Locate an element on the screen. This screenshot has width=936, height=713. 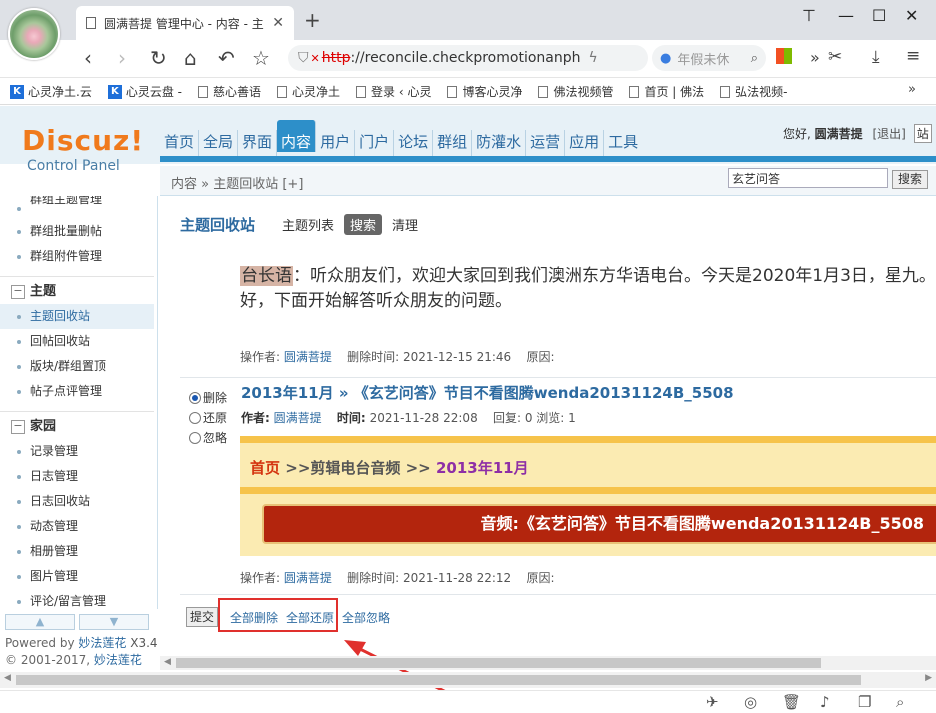
nav-antispam: 防灌水 is located at coordinates (499, 143).